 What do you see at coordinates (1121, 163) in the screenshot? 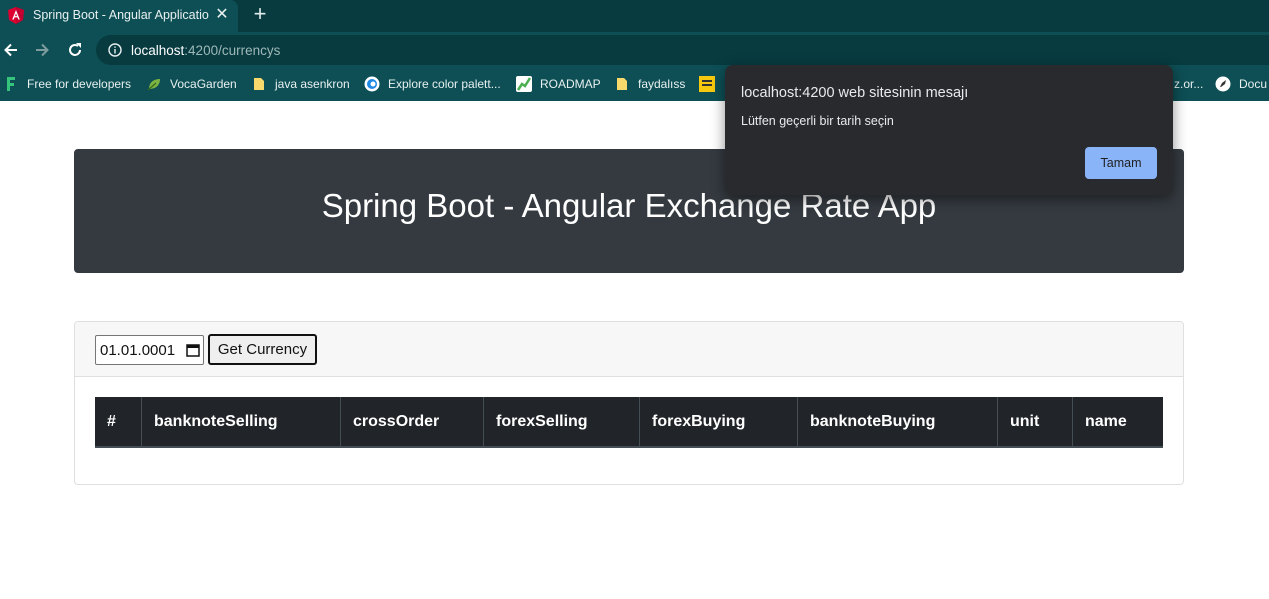
I see `dialog-ok-button: Tamam` at bounding box center [1121, 163].